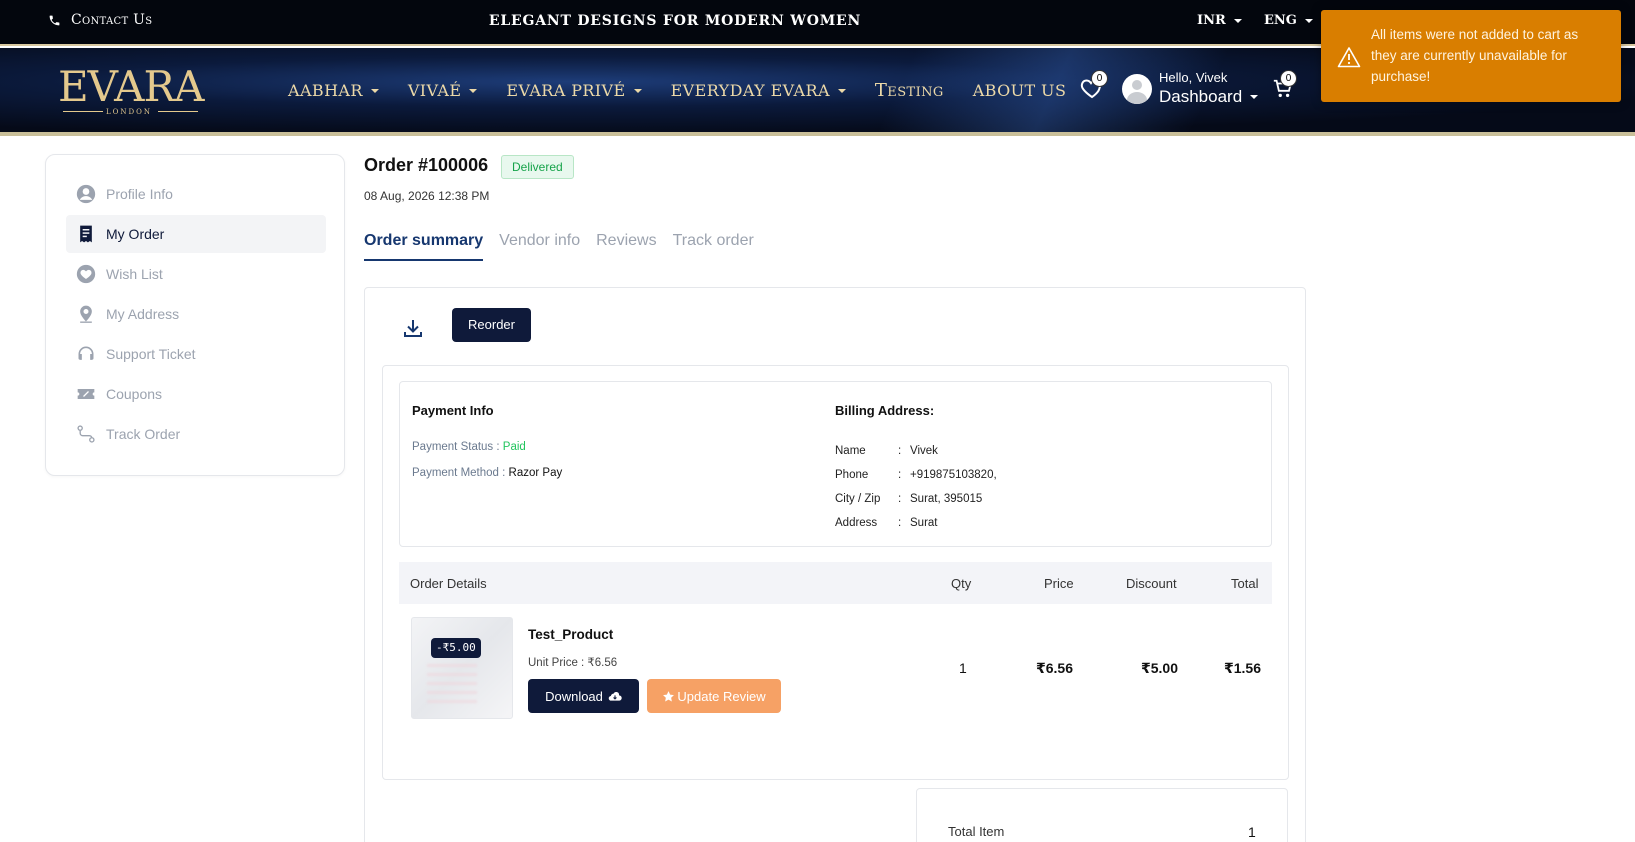  I want to click on nav-item-aabhar: AABHAR, so click(333, 90).